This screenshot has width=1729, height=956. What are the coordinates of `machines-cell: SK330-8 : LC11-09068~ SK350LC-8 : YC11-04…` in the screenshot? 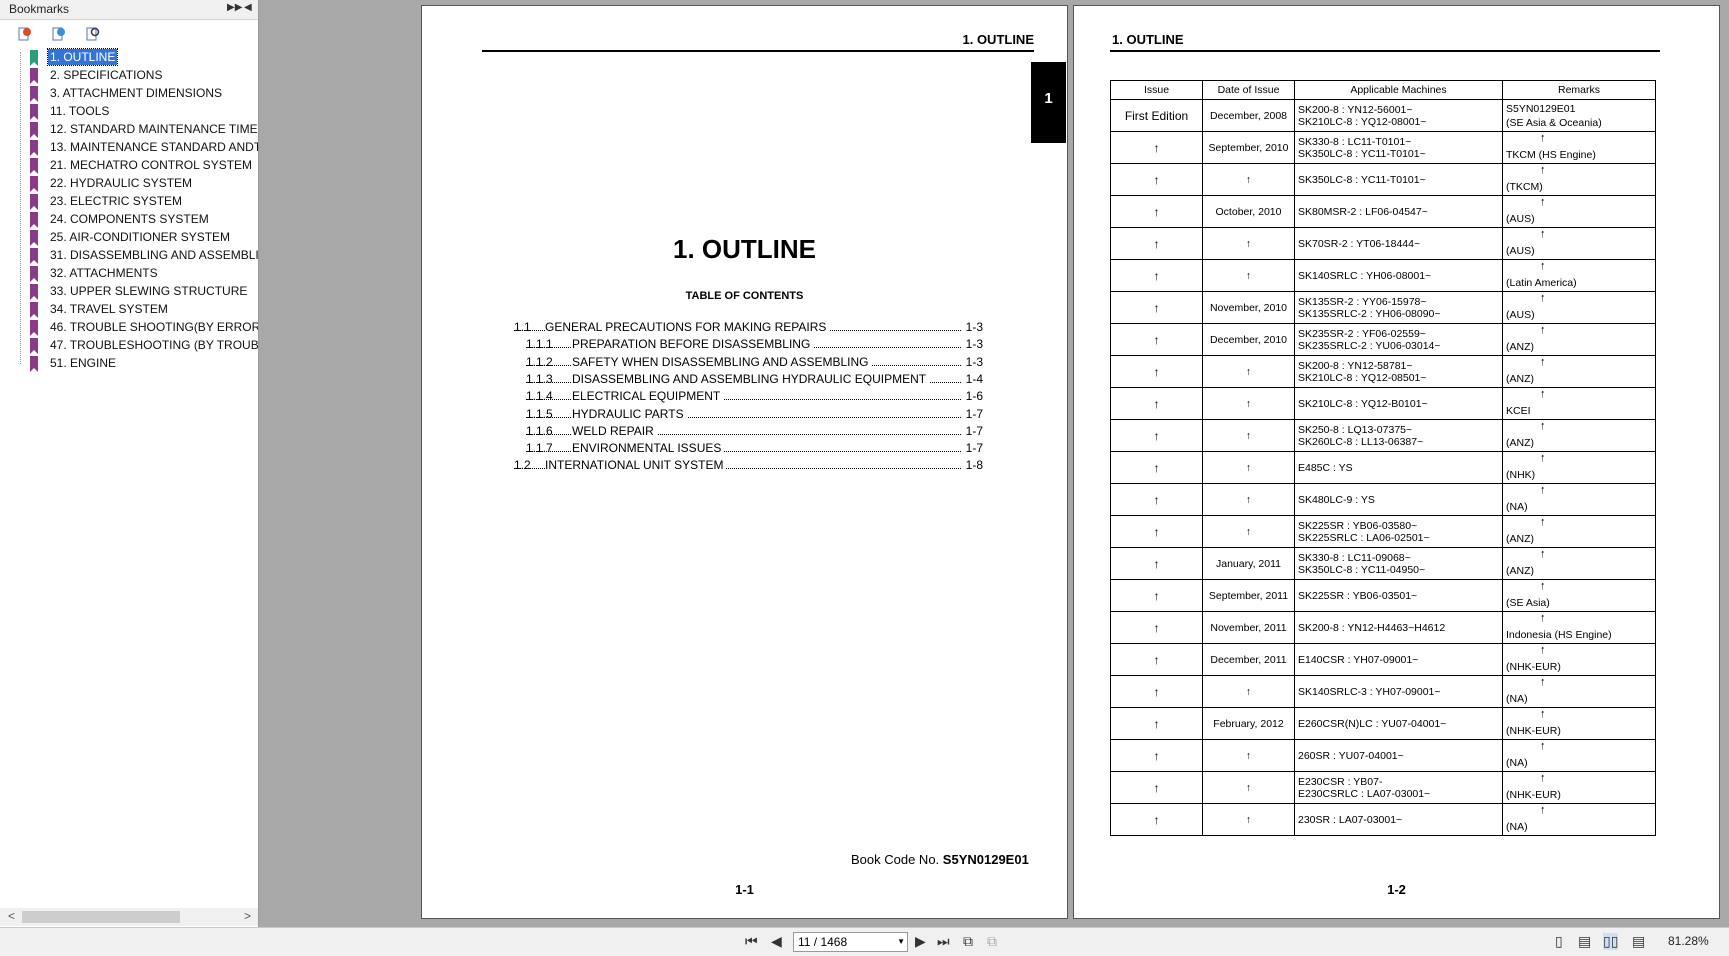 It's located at (1398, 563).